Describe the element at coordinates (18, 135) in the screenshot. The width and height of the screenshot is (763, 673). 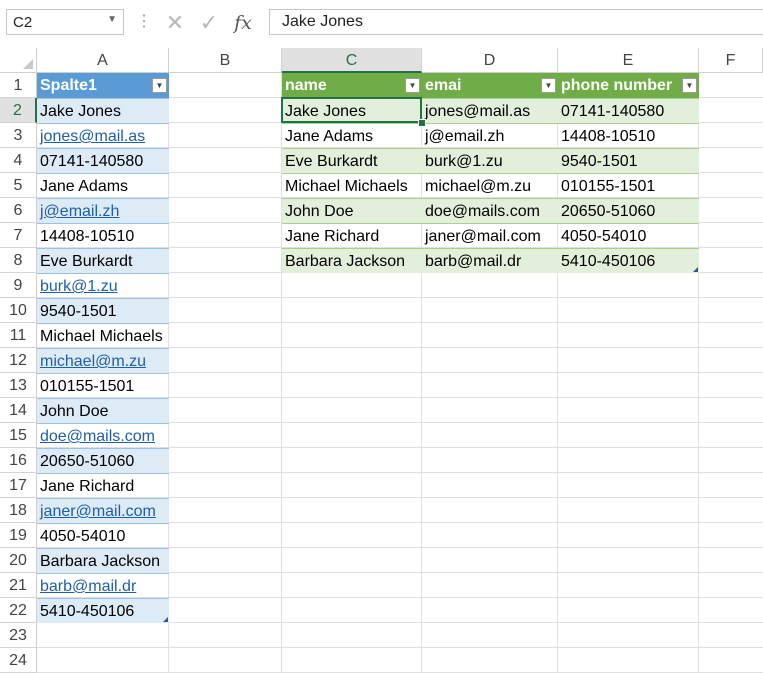
I see `row-header-3: 3` at that location.